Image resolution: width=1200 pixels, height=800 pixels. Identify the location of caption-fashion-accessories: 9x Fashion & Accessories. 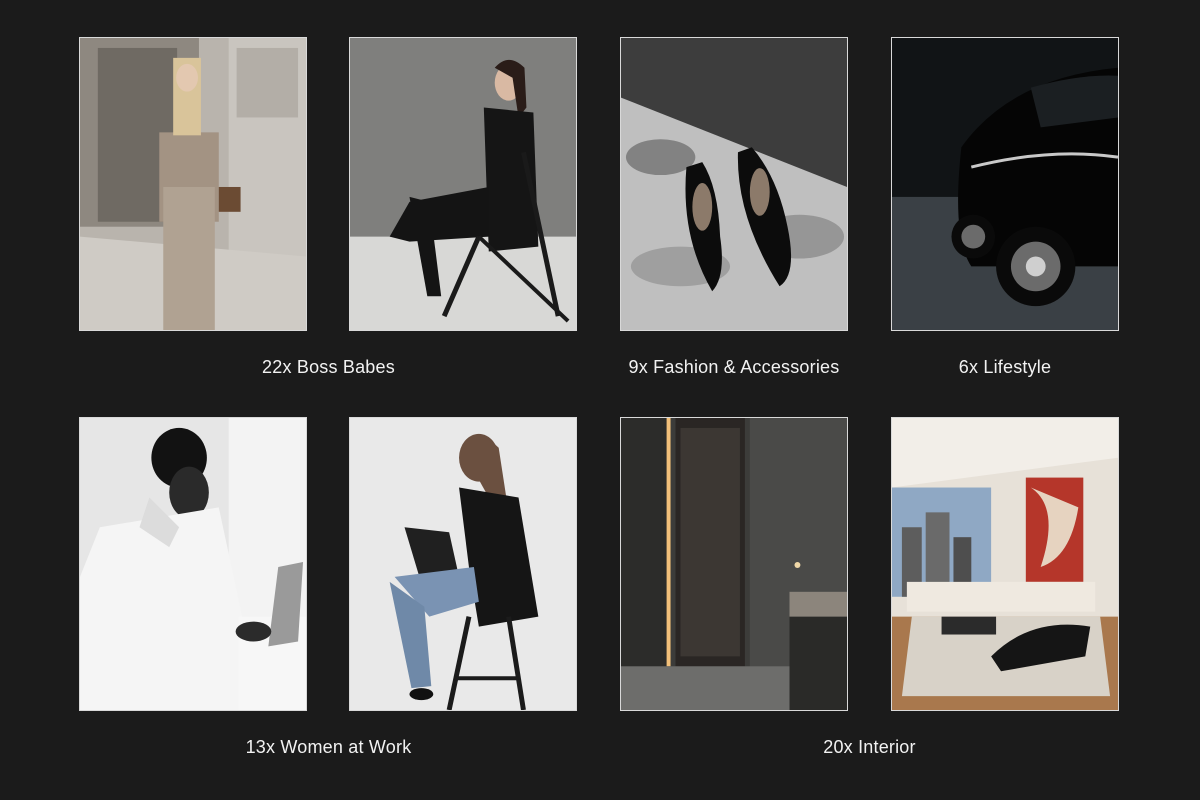
(734, 367).